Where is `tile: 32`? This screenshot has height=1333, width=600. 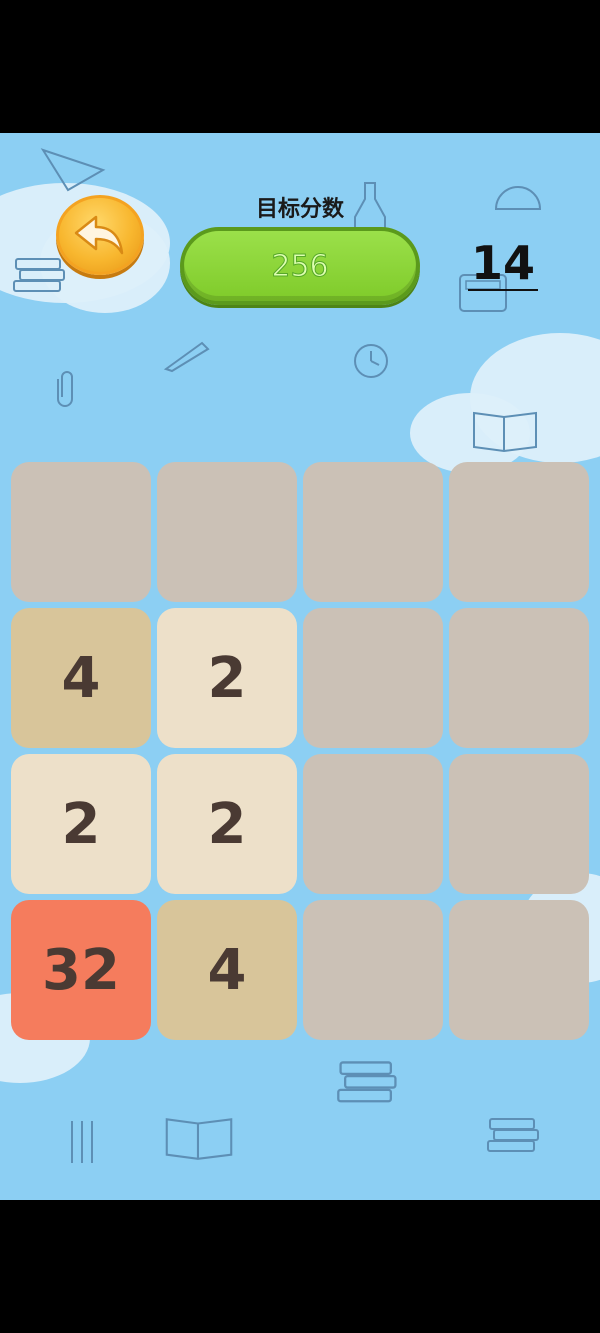
tile: 32 is located at coordinates (81, 970).